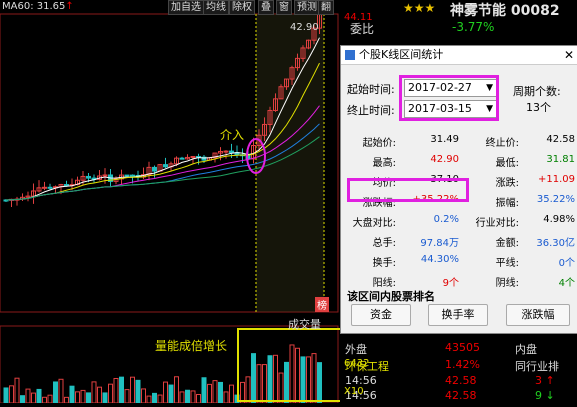 The image size is (577, 407). What do you see at coordinates (391, 296) in the screenshot?
I see `rank-title: 该区间内股票排名` at bounding box center [391, 296].